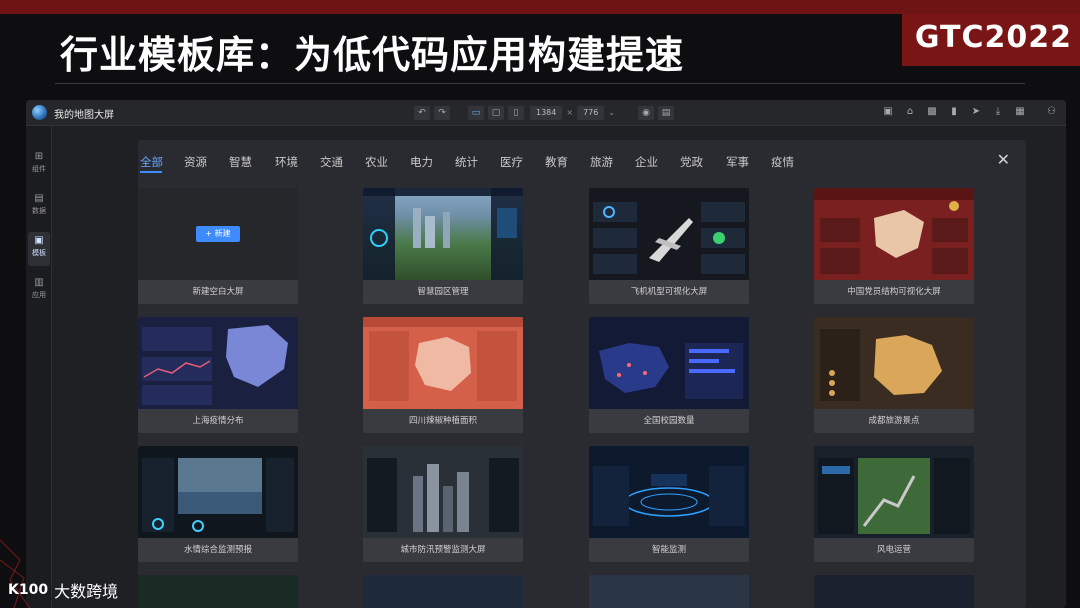 This screenshot has width=1080, height=608. Describe the element at coordinates (998, 112) in the screenshot. I see `download-icon: ⤓` at that location.